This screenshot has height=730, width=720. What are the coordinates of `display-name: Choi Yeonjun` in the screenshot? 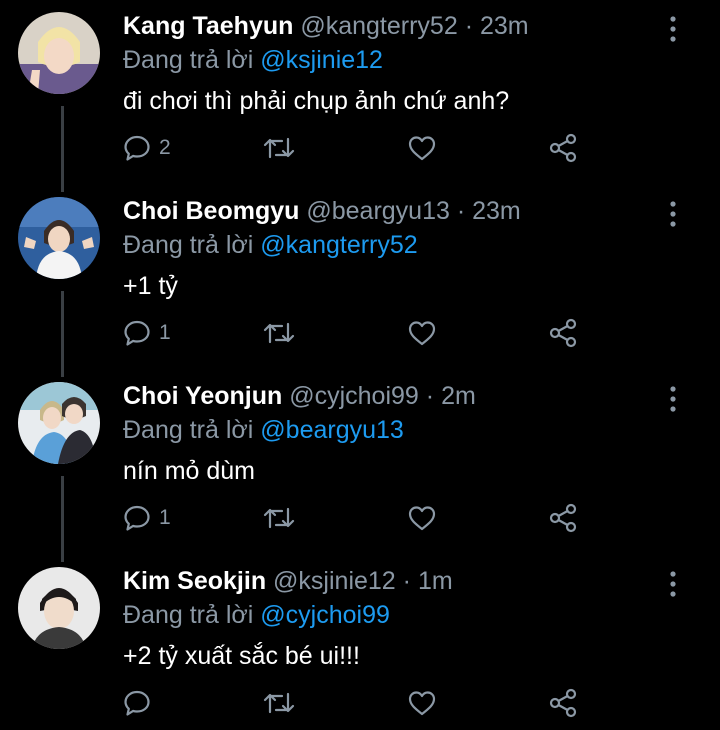 It's located at (202, 396).